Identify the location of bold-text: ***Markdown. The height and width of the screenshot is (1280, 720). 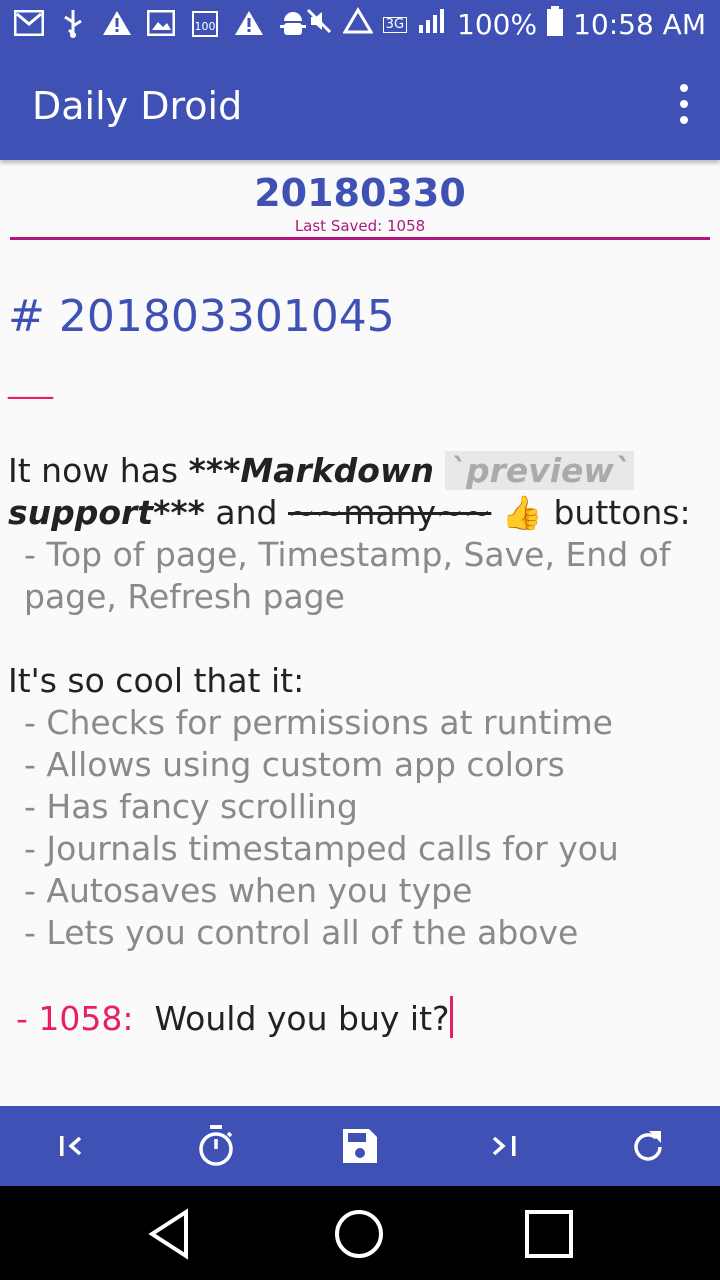
(317, 470).